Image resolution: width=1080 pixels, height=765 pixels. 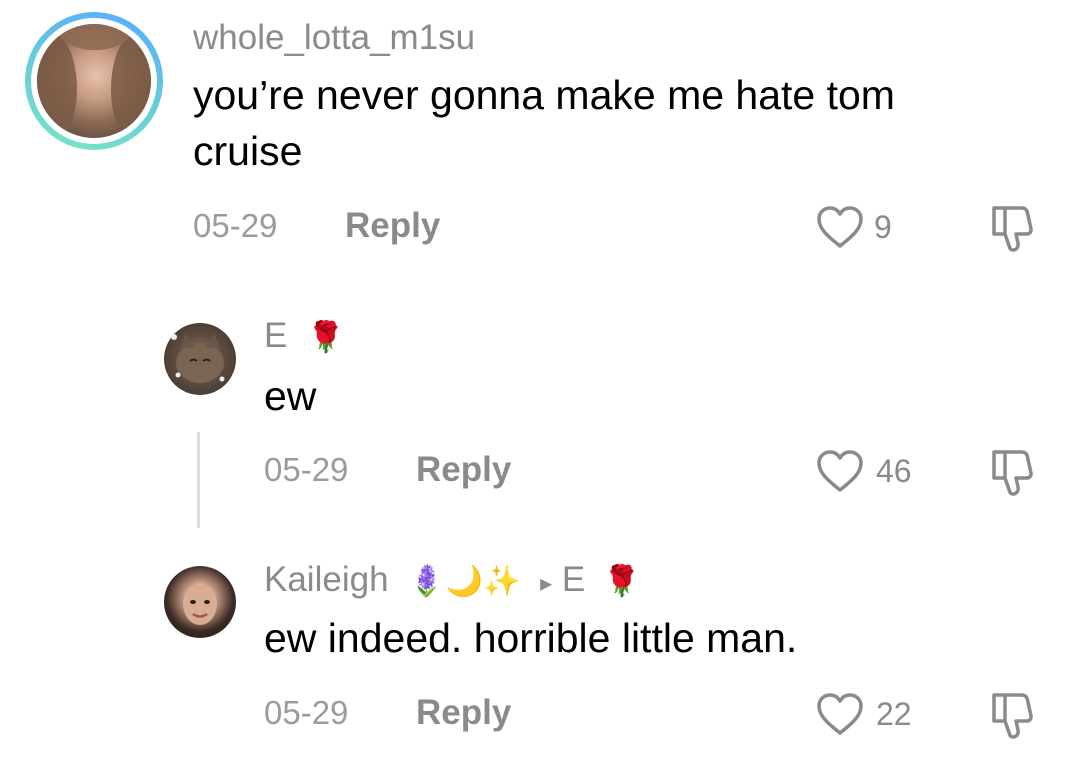 What do you see at coordinates (894, 714) in the screenshot?
I see `like-count: 22` at bounding box center [894, 714].